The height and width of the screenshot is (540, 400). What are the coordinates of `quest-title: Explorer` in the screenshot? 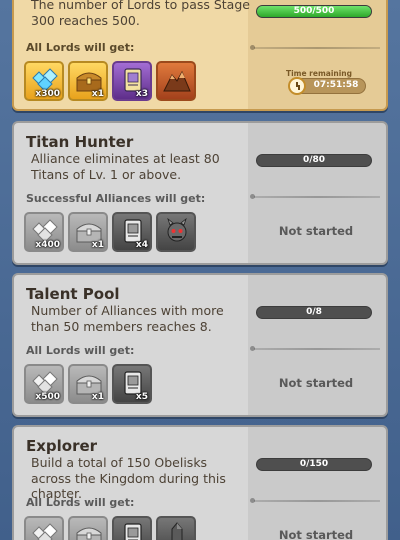 It's located at (62, 446).